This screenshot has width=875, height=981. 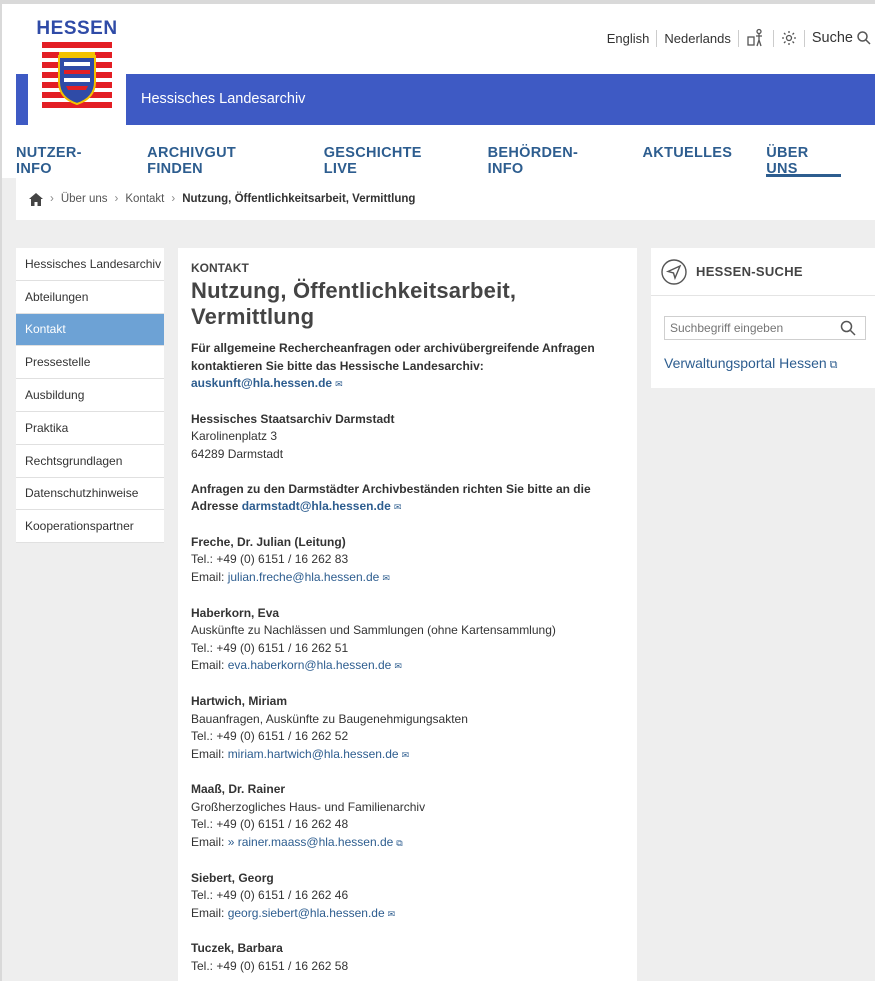 I want to click on contact-name: Siebert, Georg, so click(x=232, y=877).